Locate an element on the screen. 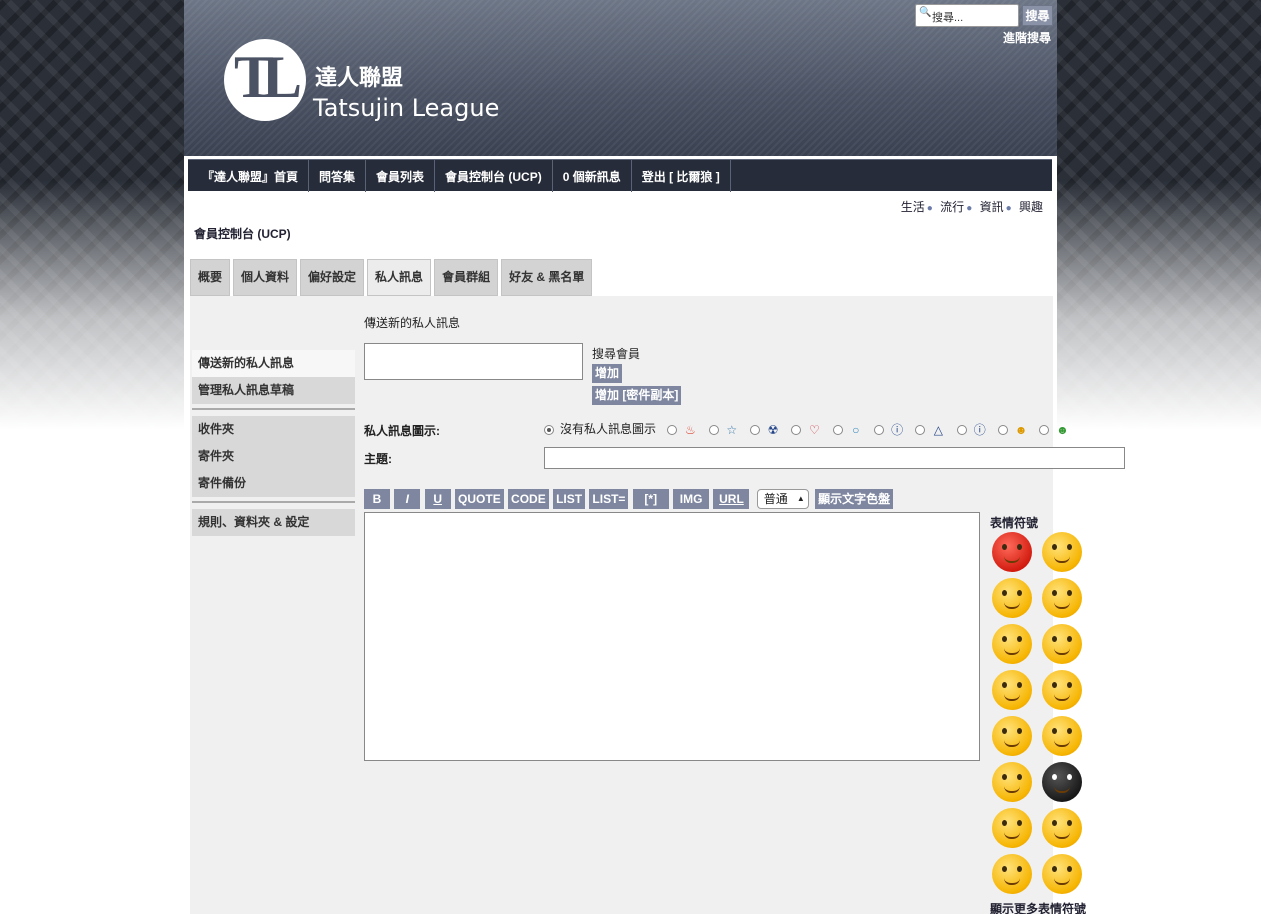 This screenshot has width=1261, height=914. color-palette-button: 顯示文字色盤 is located at coordinates (854, 499).